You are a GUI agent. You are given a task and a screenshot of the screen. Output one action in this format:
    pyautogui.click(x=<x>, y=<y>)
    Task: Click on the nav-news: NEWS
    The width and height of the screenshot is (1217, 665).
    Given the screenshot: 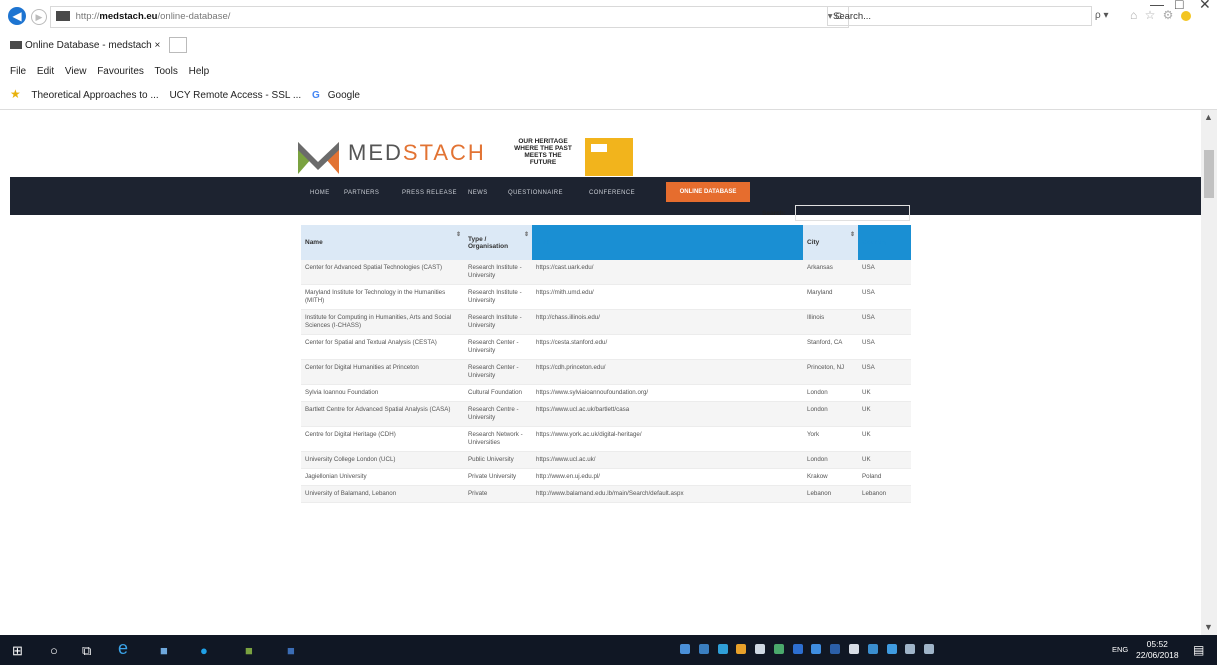 What is the action you would take?
    pyautogui.click(x=478, y=193)
    